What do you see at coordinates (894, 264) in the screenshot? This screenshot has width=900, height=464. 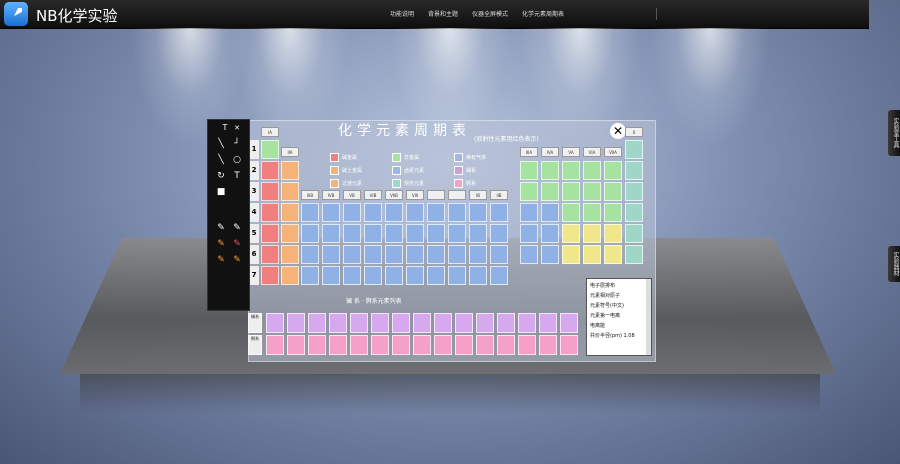 I see `side-tab-equipment: 实验器材` at bounding box center [894, 264].